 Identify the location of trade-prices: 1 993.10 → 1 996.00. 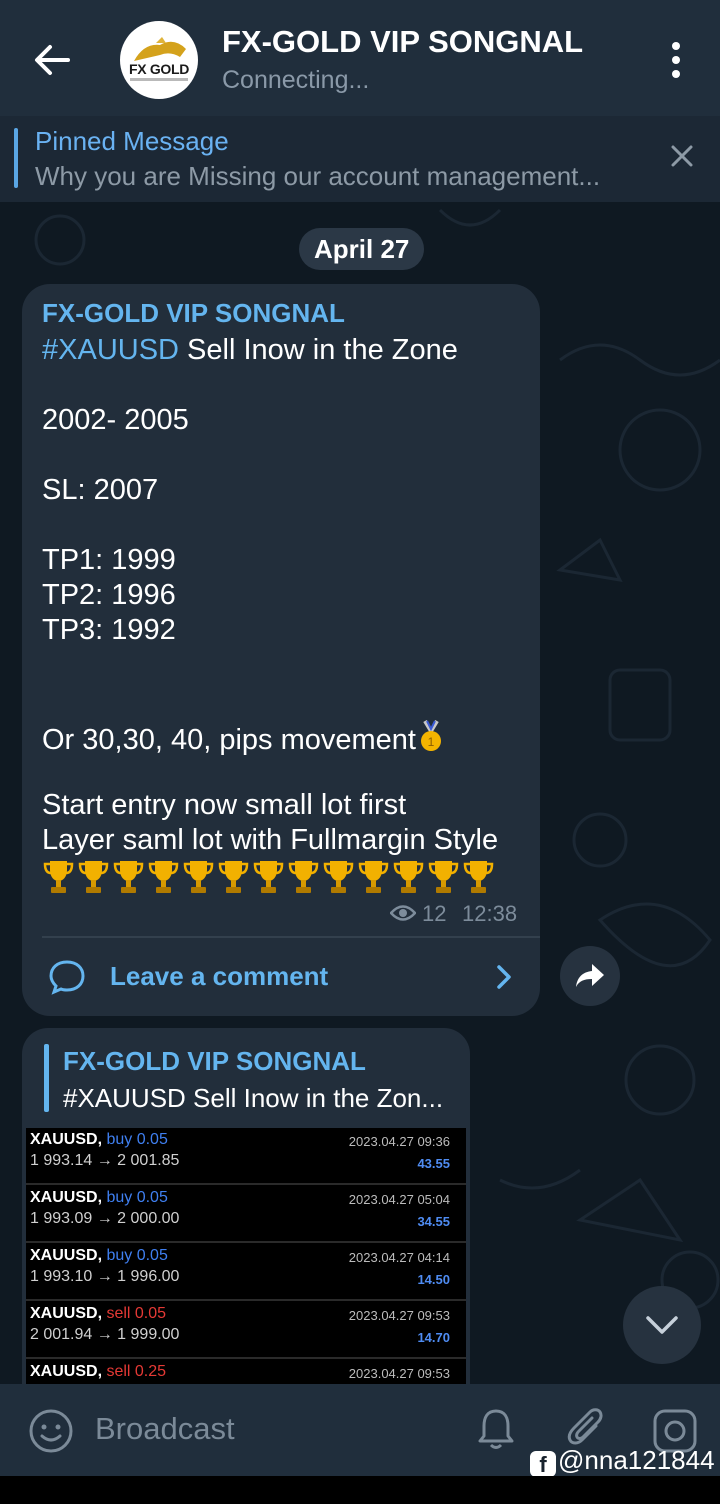
(105, 1276).